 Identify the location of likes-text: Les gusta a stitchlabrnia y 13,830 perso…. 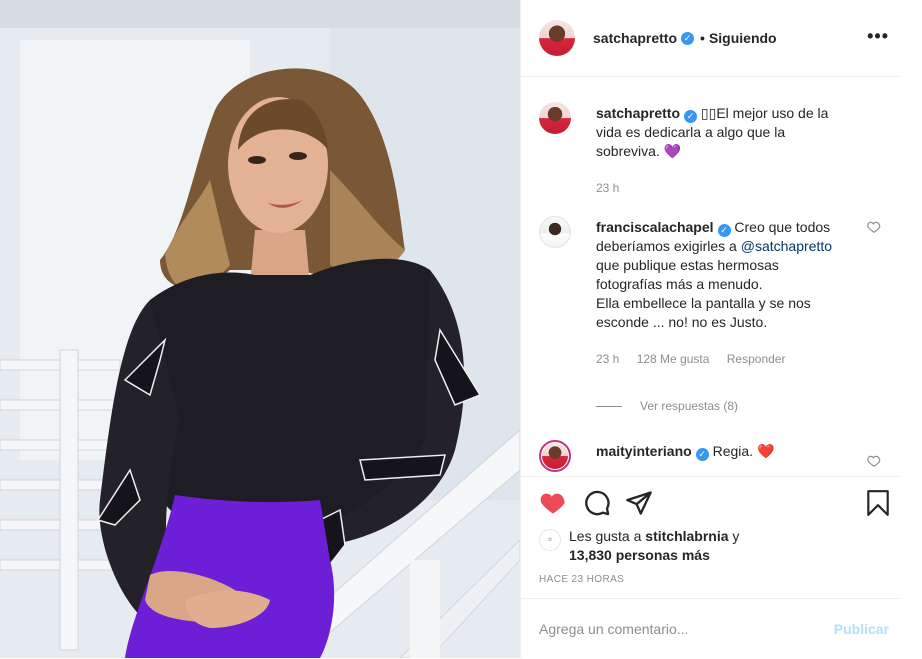
(654, 546).